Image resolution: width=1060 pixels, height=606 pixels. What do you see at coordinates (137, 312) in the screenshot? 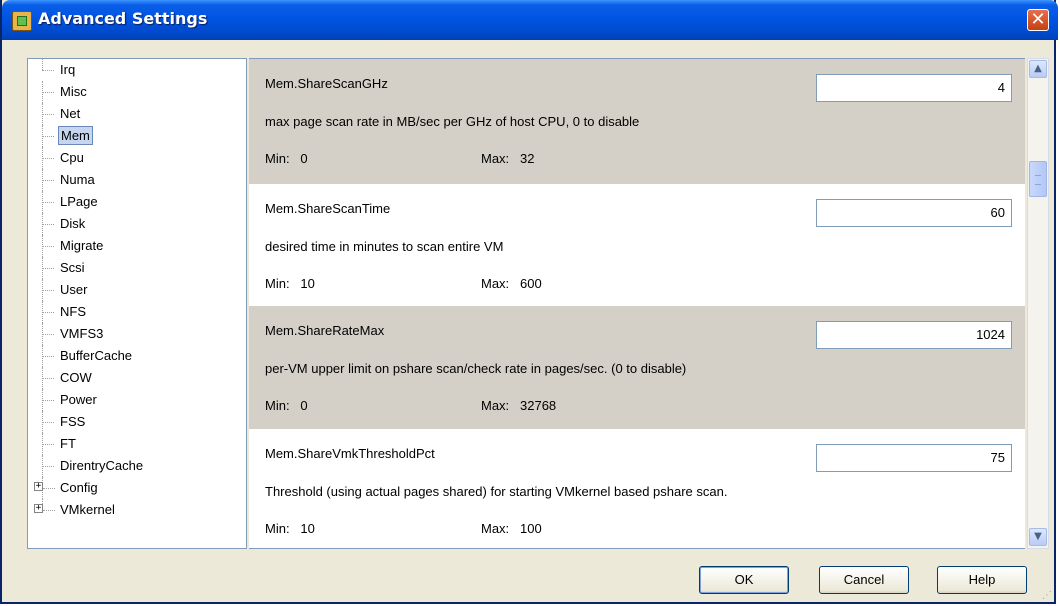
I see `tree-item-nfs: NFS` at bounding box center [137, 312].